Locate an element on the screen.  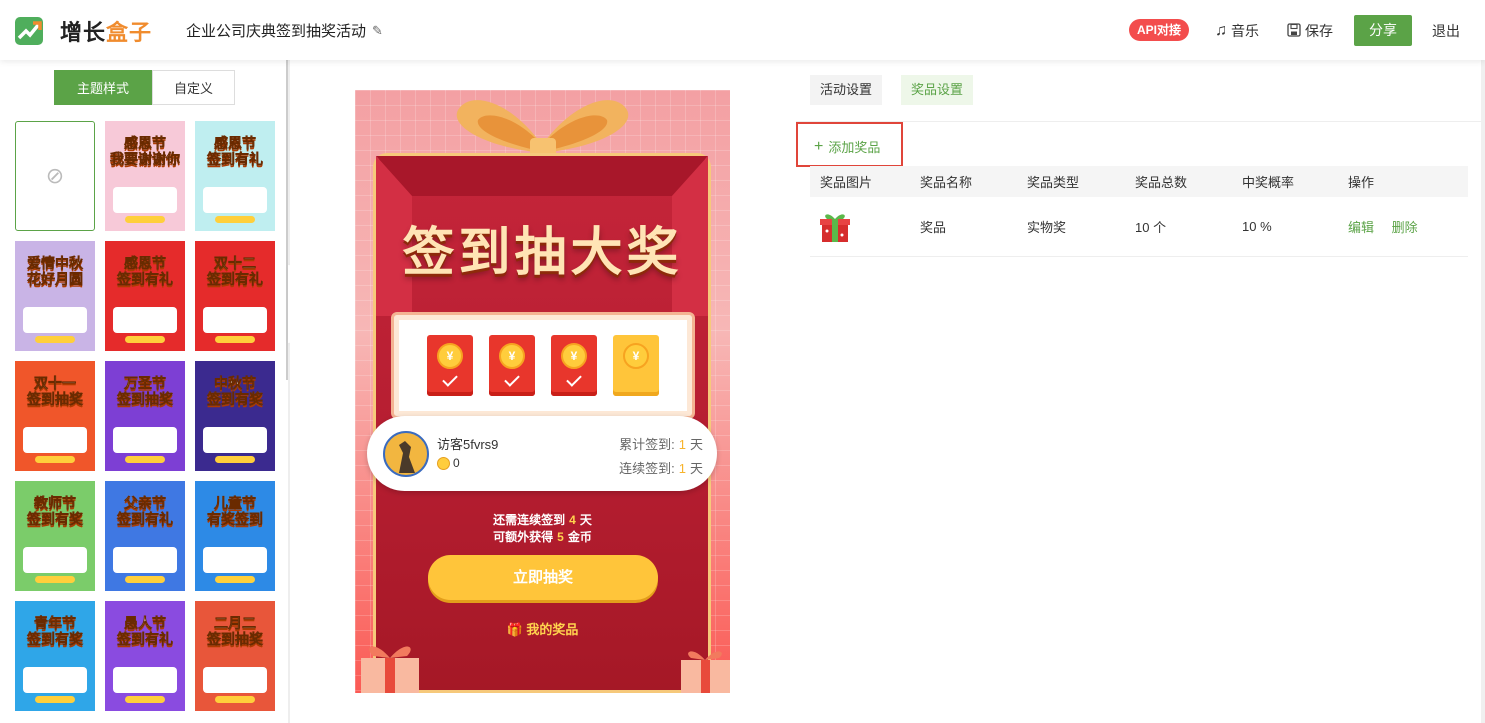
my-prize-link: 🎁 我的奖品 is located at coordinates (542, 628).